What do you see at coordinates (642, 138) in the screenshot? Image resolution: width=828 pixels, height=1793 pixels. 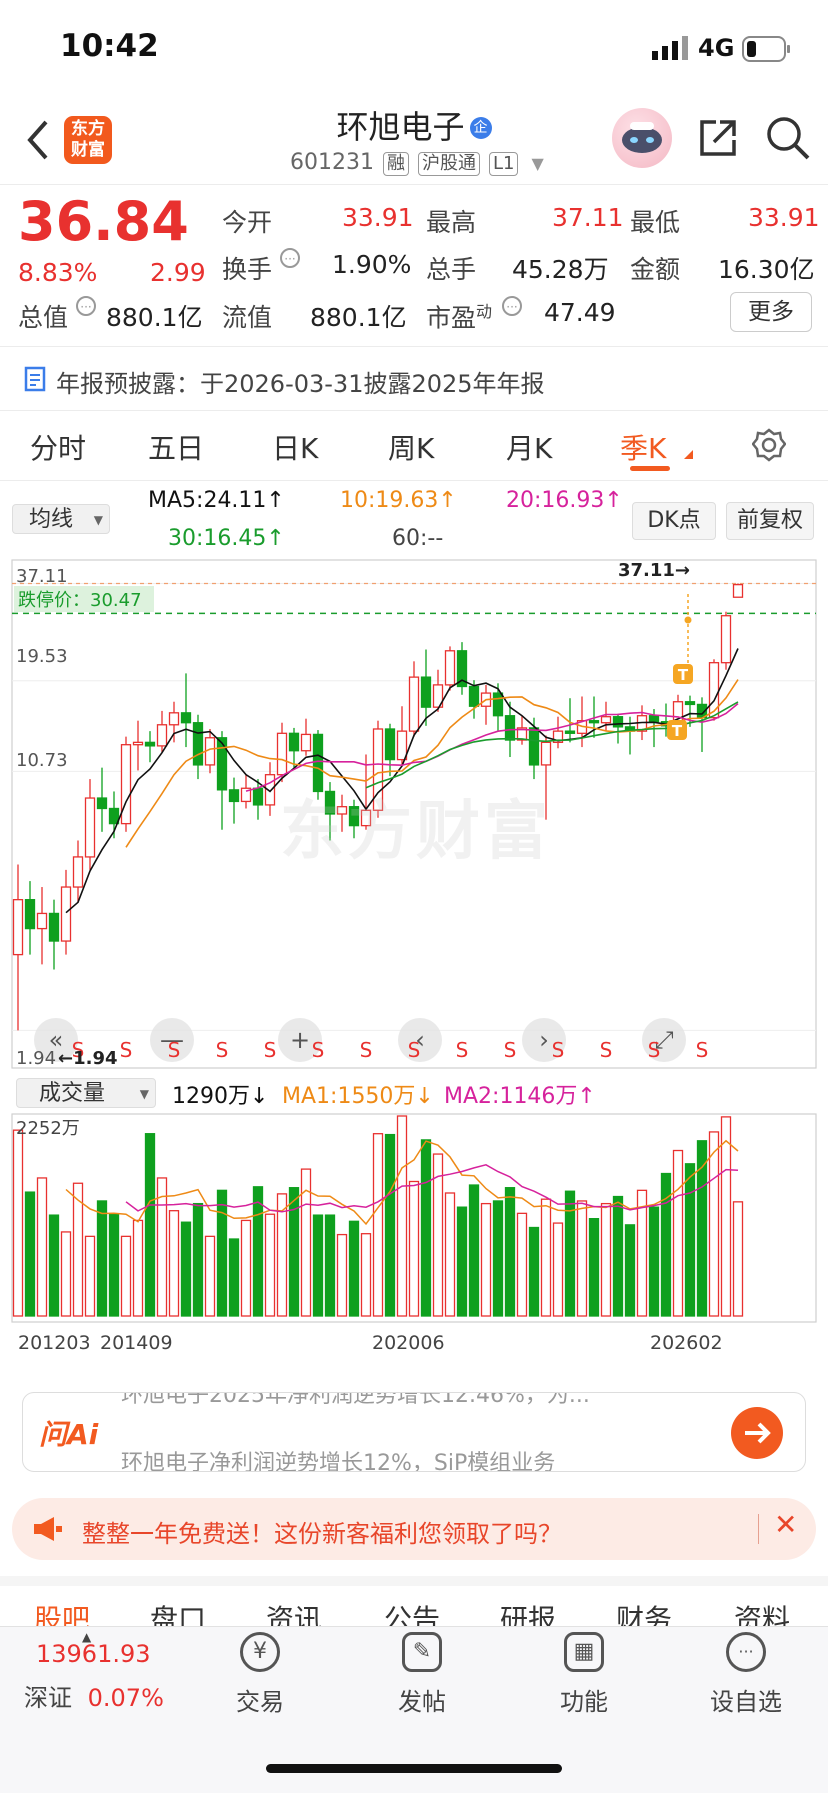 I see `robot-assistant-icon` at bounding box center [642, 138].